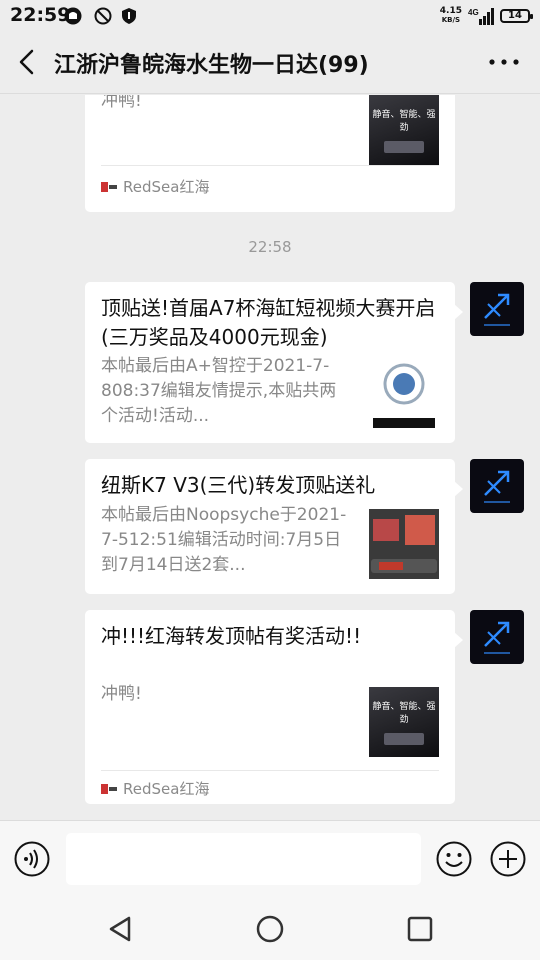 The height and width of the screenshot is (960, 540). What do you see at coordinates (103, 16) in the screenshot?
I see `do-not-disturb-icon` at bounding box center [103, 16].